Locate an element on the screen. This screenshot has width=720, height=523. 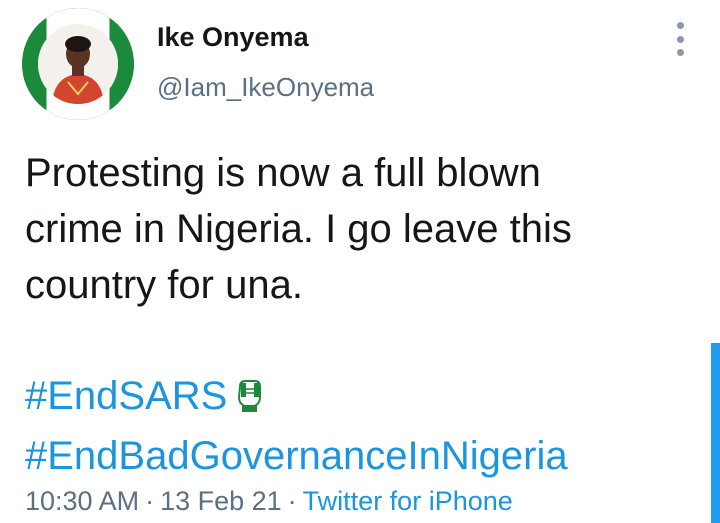
tweet-text-line: Protesting is now a full blown is located at coordinates (283, 173).